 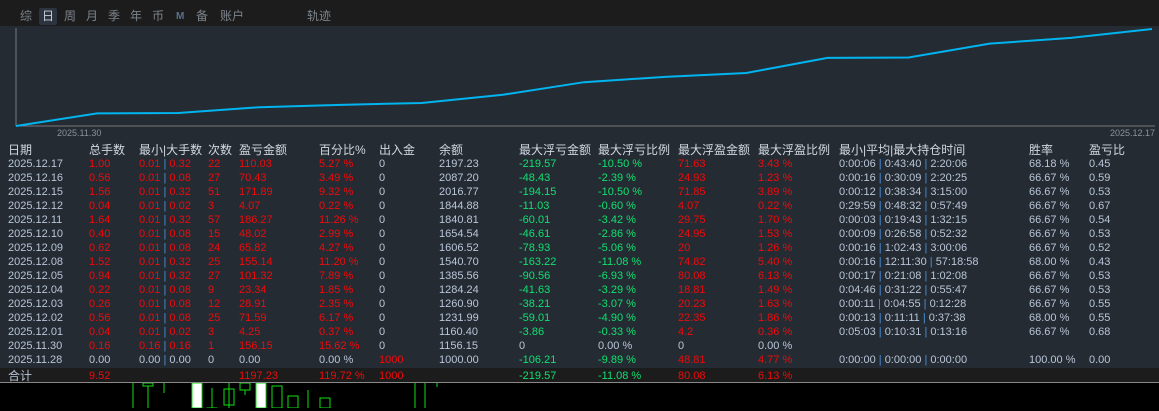 What do you see at coordinates (214, 318) in the screenshot?
I see `table-cell: 25` at bounding box center [214, 318].